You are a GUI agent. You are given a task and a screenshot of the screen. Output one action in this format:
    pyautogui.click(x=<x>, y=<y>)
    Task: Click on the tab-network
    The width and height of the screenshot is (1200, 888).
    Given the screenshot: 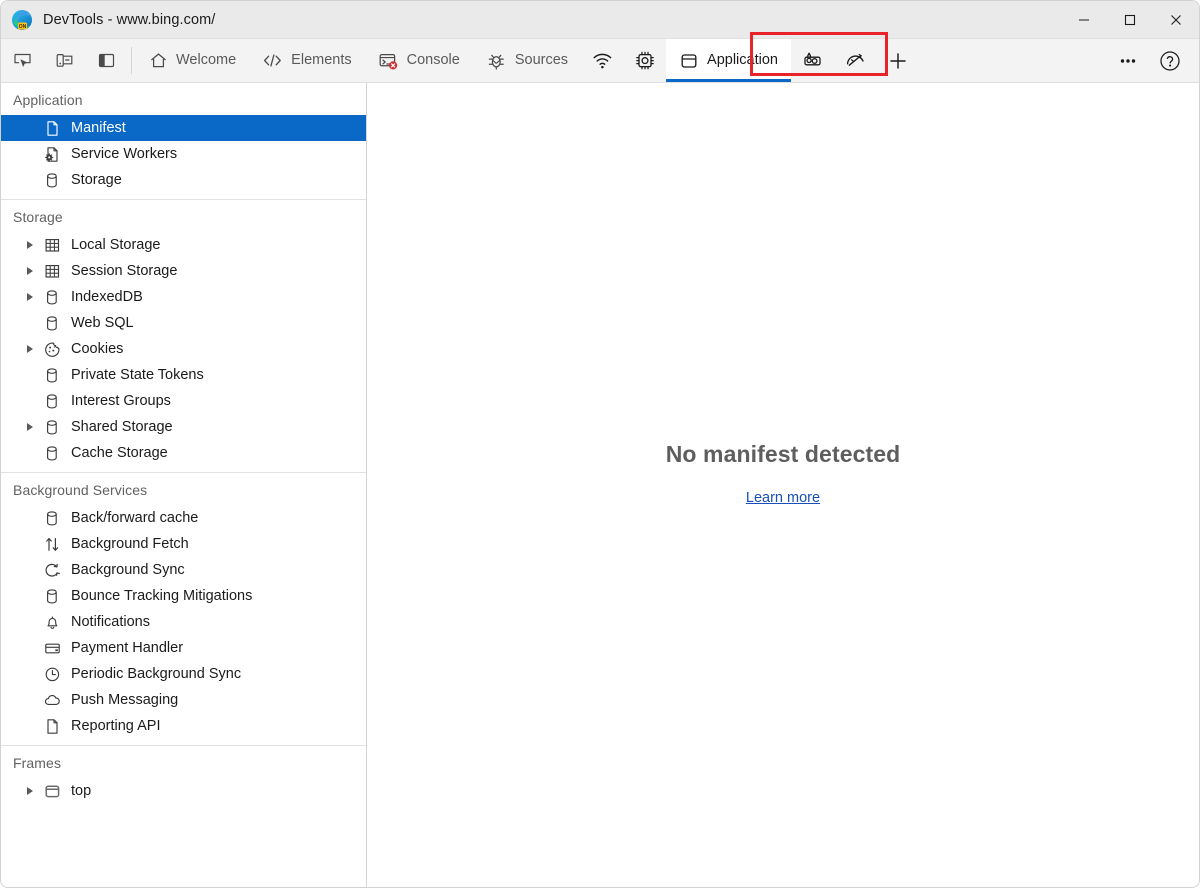 What is the action you would take?
    pyautogui.click(x=602, y=60)
    